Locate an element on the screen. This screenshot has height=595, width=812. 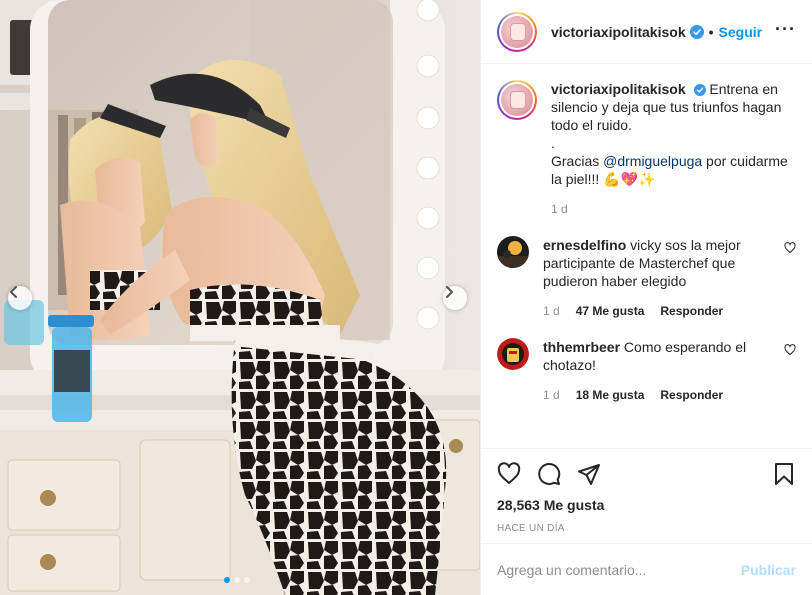
share-icon is located at coordinates (589, 474).